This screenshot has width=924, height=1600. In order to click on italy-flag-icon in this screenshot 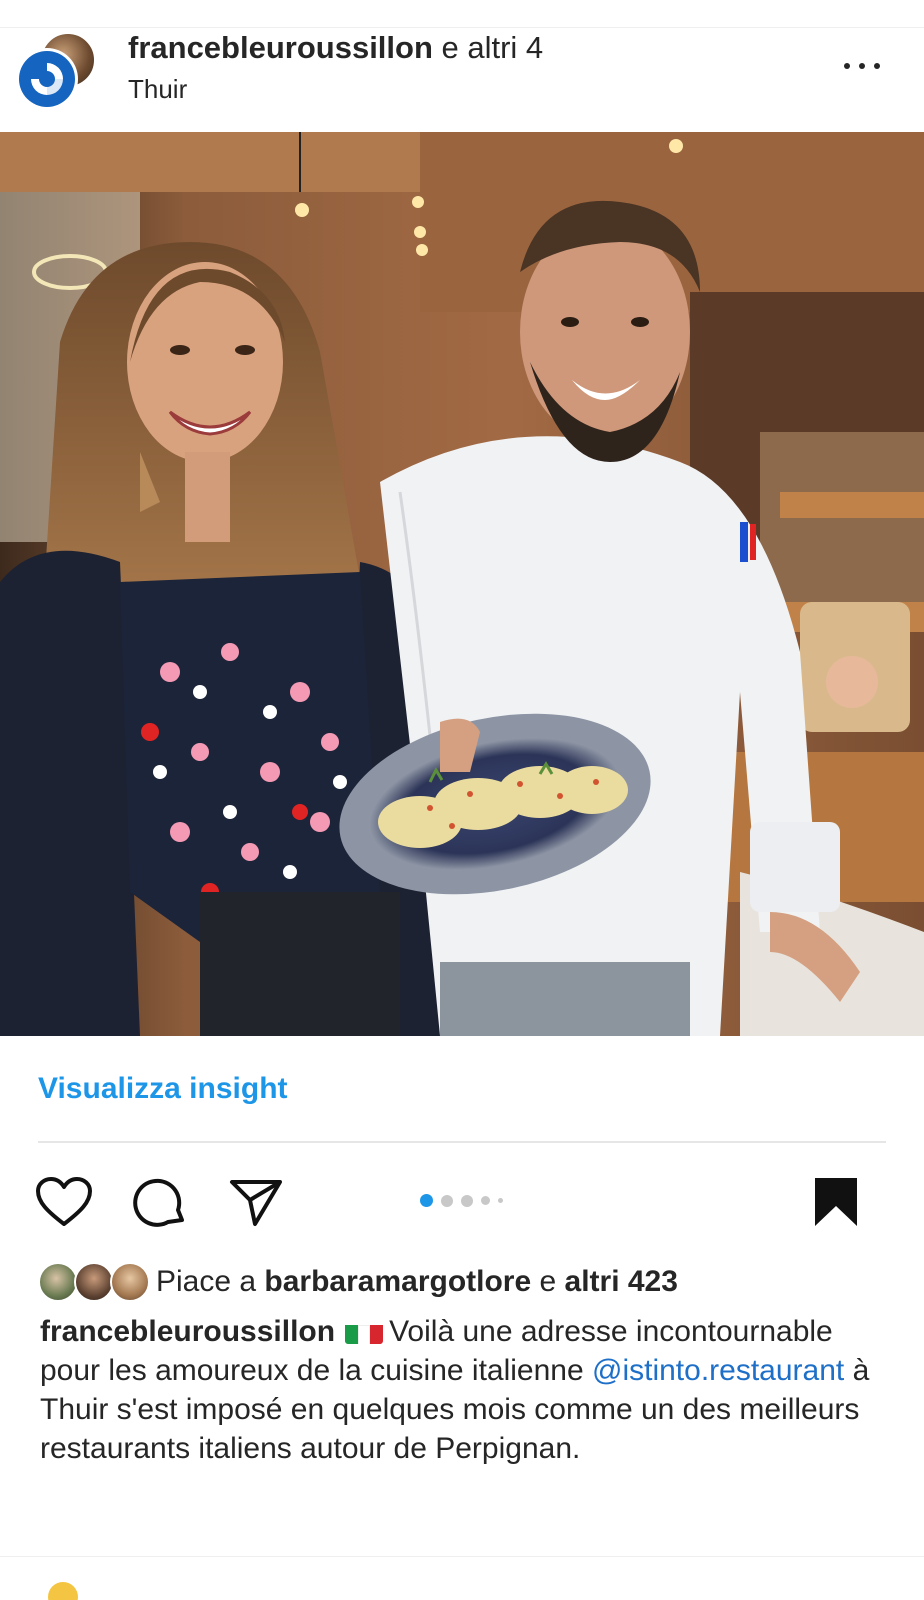, I will do `click(364, 1332)`.